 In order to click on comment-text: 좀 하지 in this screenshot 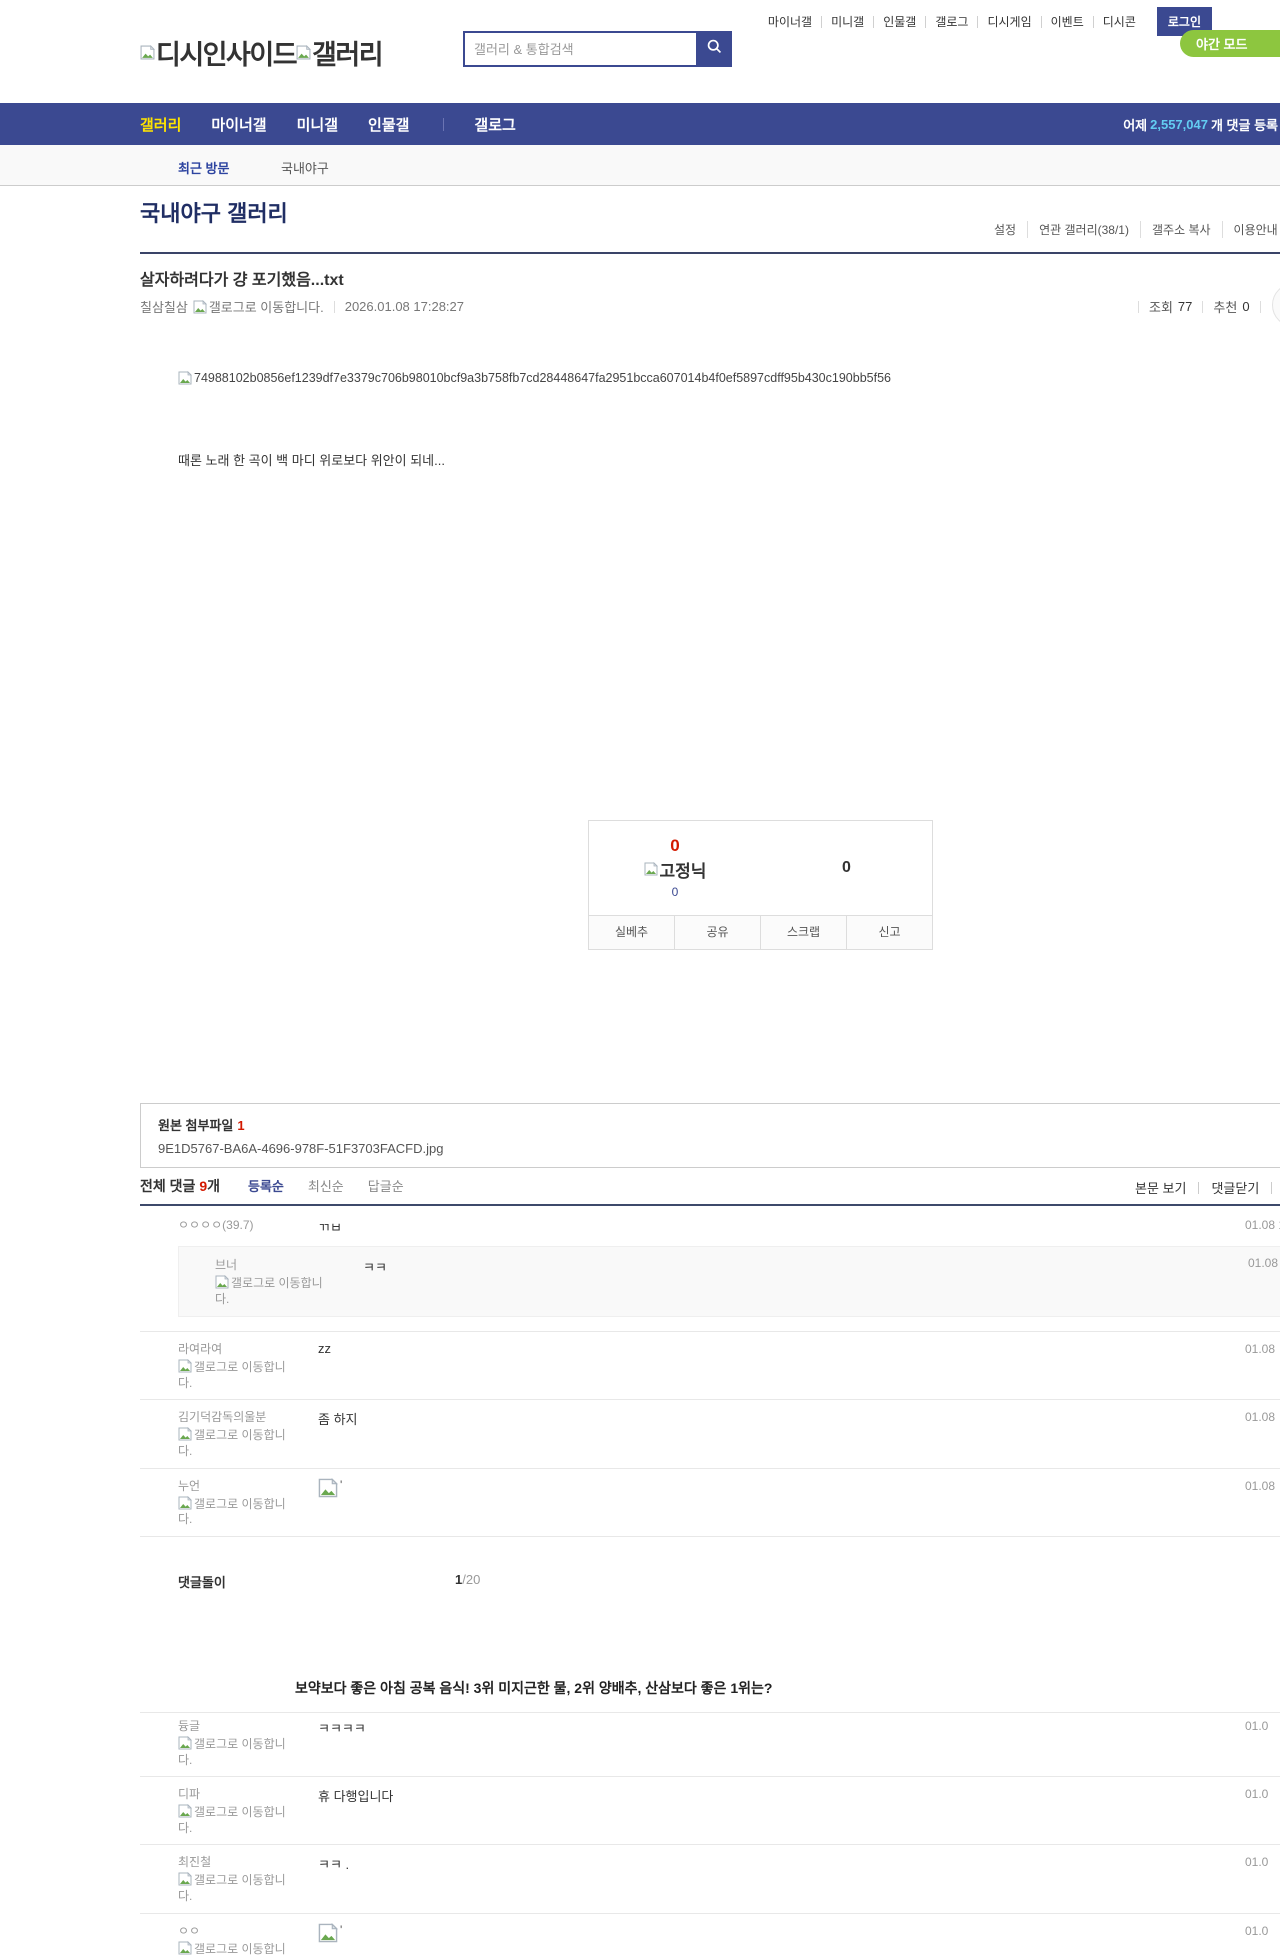, I will do `click(338, 1420)`.